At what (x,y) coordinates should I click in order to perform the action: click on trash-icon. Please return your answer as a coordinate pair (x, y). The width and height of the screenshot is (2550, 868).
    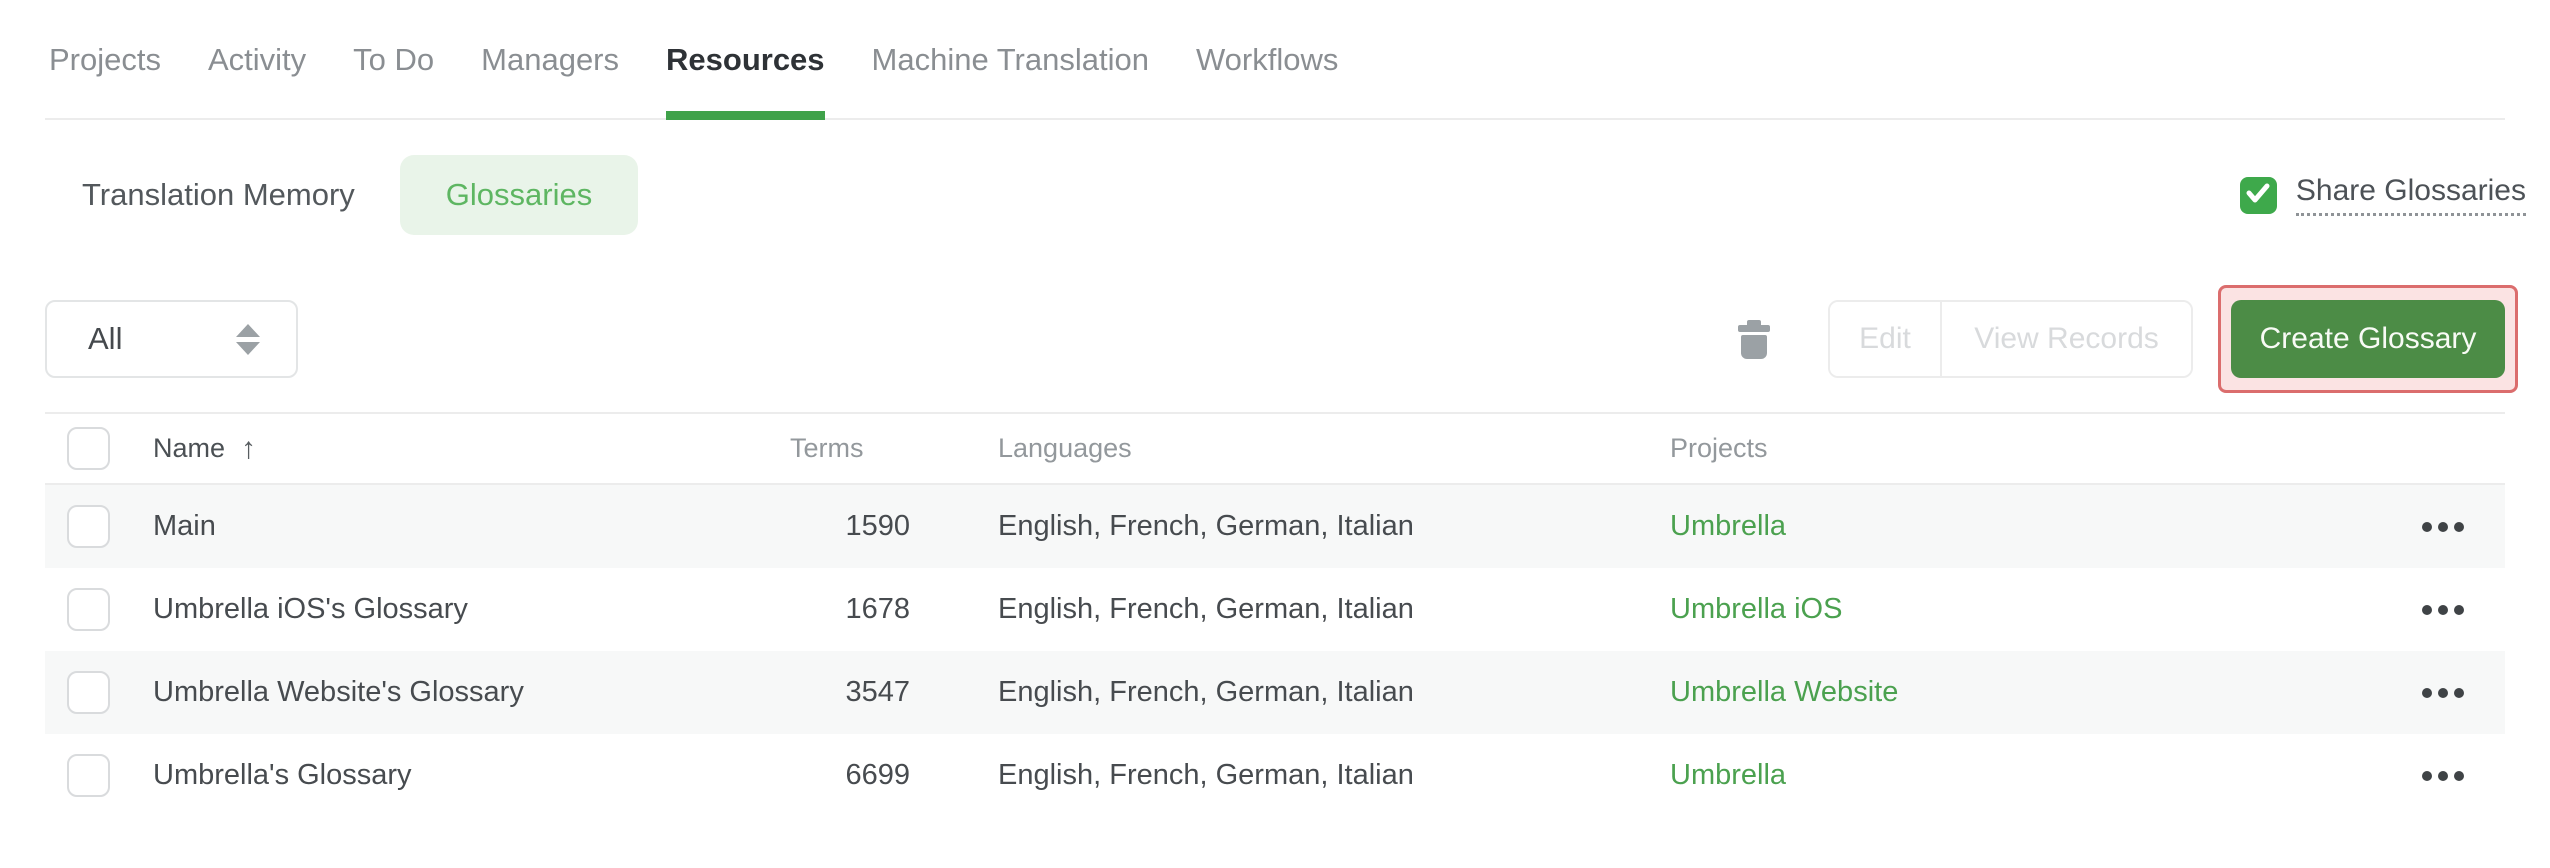
    Looking at the image, I should click on (1754, 339).